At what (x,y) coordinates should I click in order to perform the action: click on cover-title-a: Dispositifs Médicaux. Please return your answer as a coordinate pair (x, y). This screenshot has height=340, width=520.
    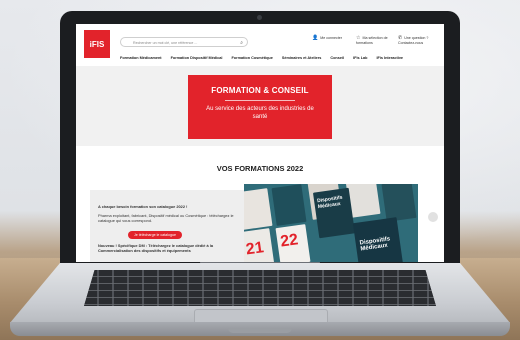
    Looking at the image, I should click on (329, 202).